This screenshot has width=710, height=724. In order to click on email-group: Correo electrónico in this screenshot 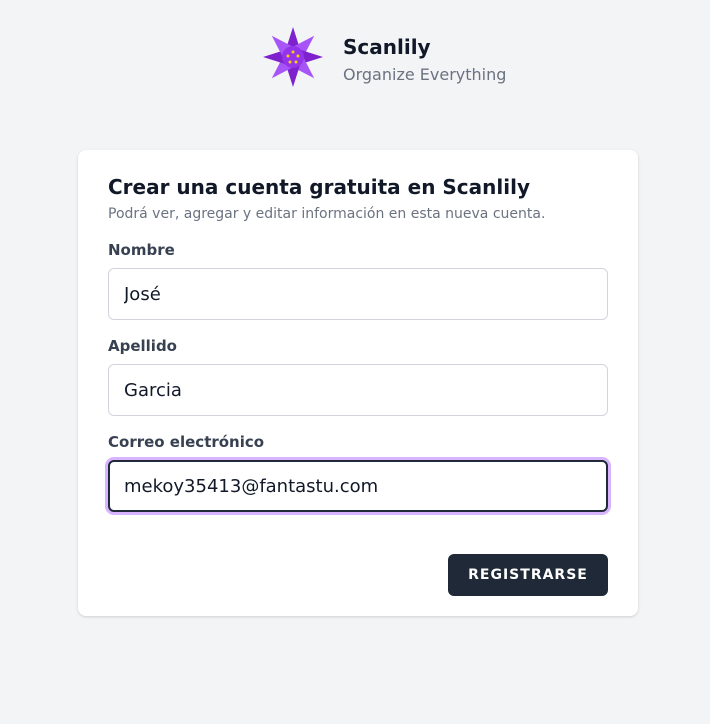, I will do `click(358, 472)`.